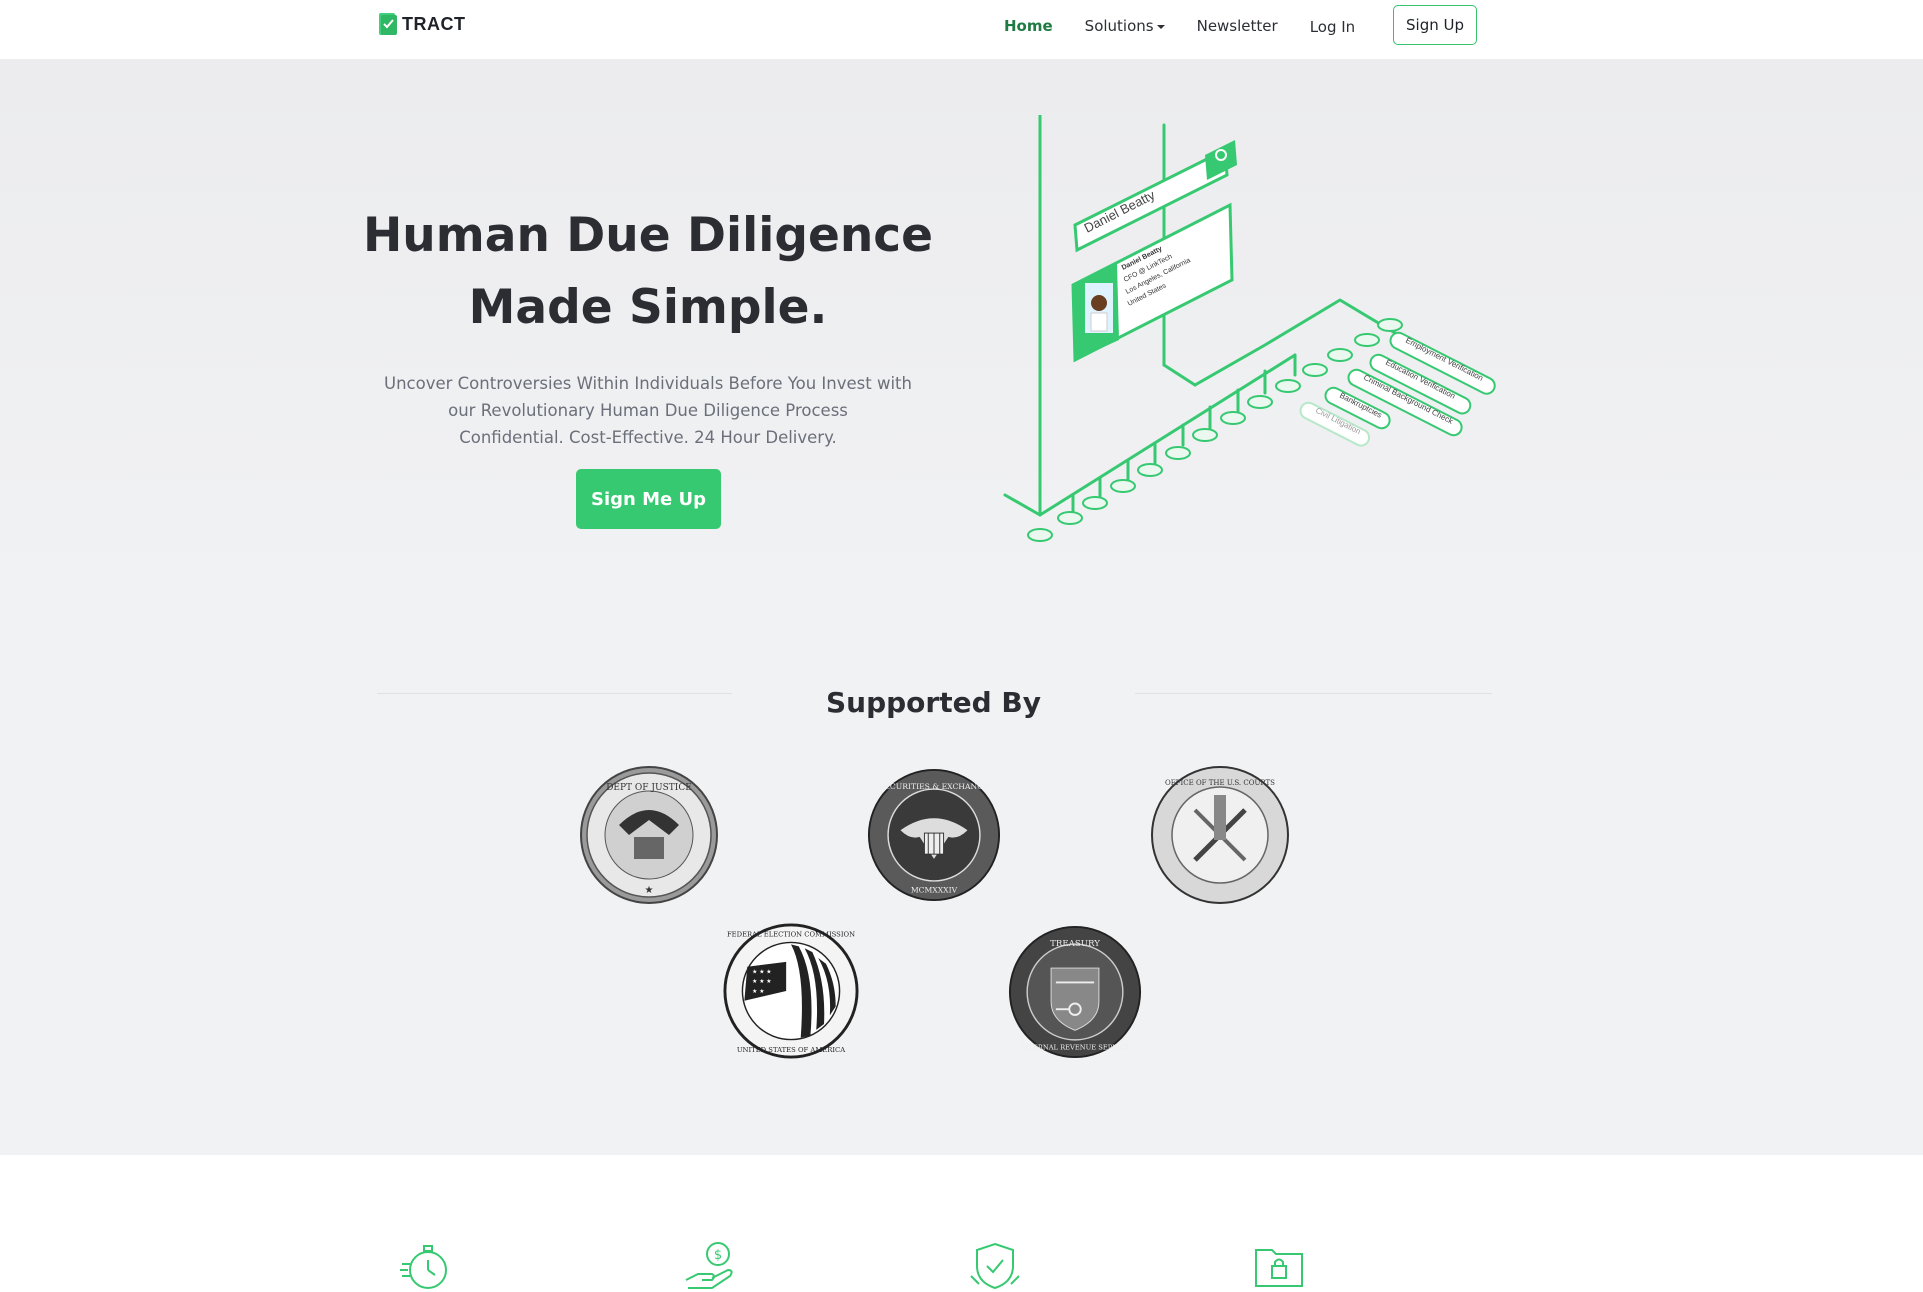 The width and height of the screenshot is (1923, 1292). Describe the element at coordinates (709, 1265) in the screenshot. I see `money-hand-icon: $` at that location.